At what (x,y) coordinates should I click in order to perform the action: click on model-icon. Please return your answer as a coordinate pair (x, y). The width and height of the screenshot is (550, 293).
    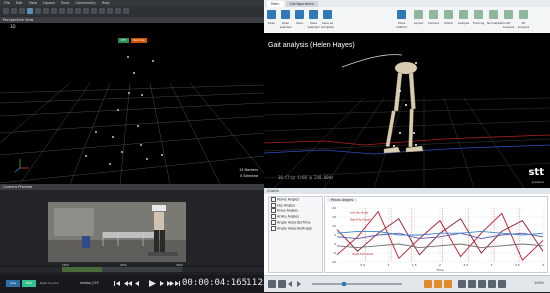
    Looking at the image, I should click on (448, 14).